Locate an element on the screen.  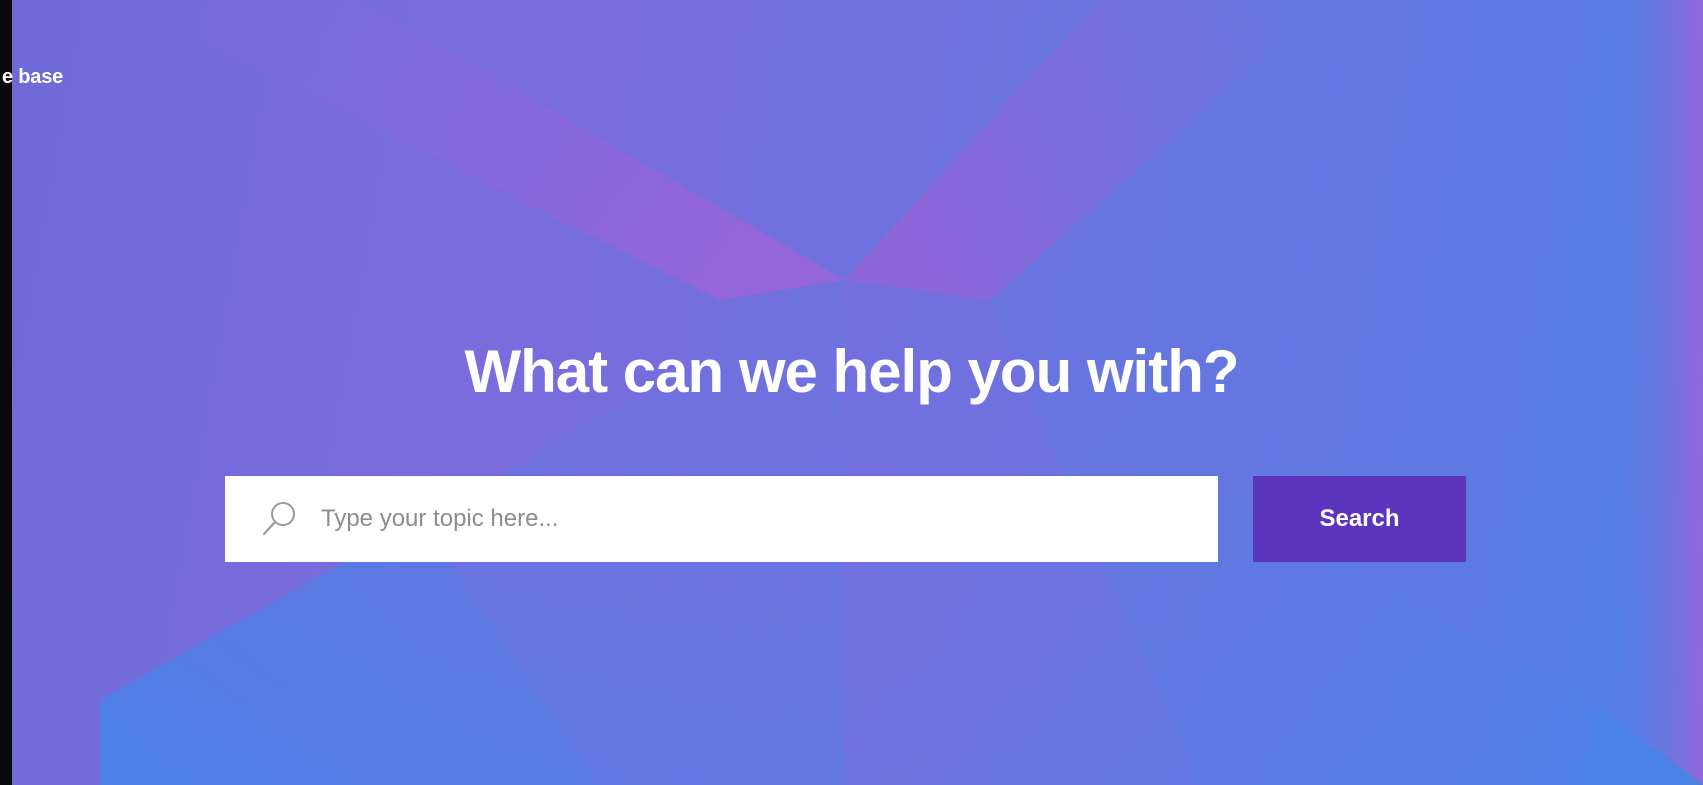
search-bar is located at coordinates (721, 519).